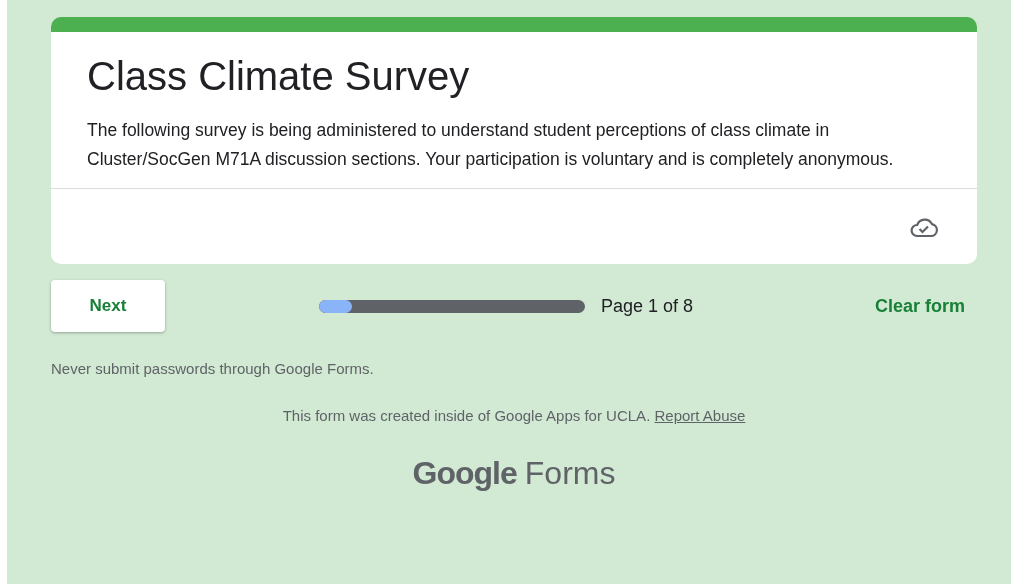  Describe the element at coordinates (700, 415) in the screenshot. I see `report-abuse-link: Report Abuse` at that location.